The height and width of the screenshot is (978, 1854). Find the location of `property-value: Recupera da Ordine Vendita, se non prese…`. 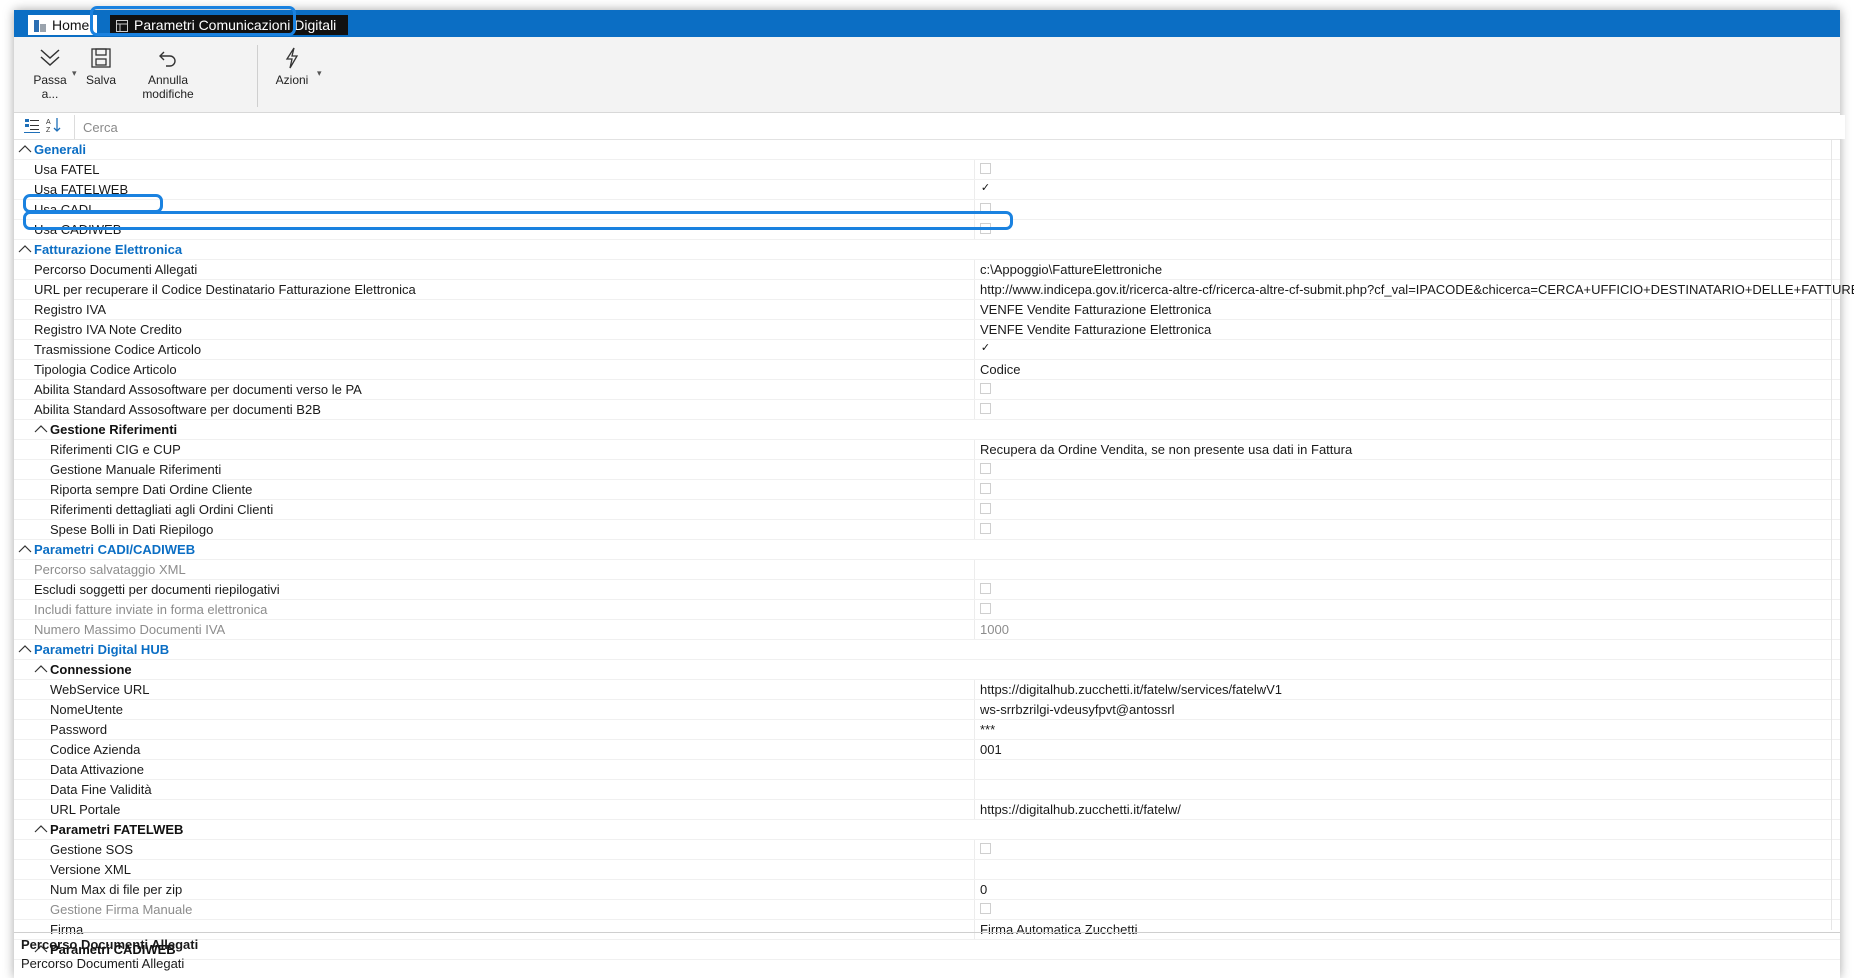

property-value: Recupera da Ordine Vendita, se non prese… is located at coordinates (1166, 449).